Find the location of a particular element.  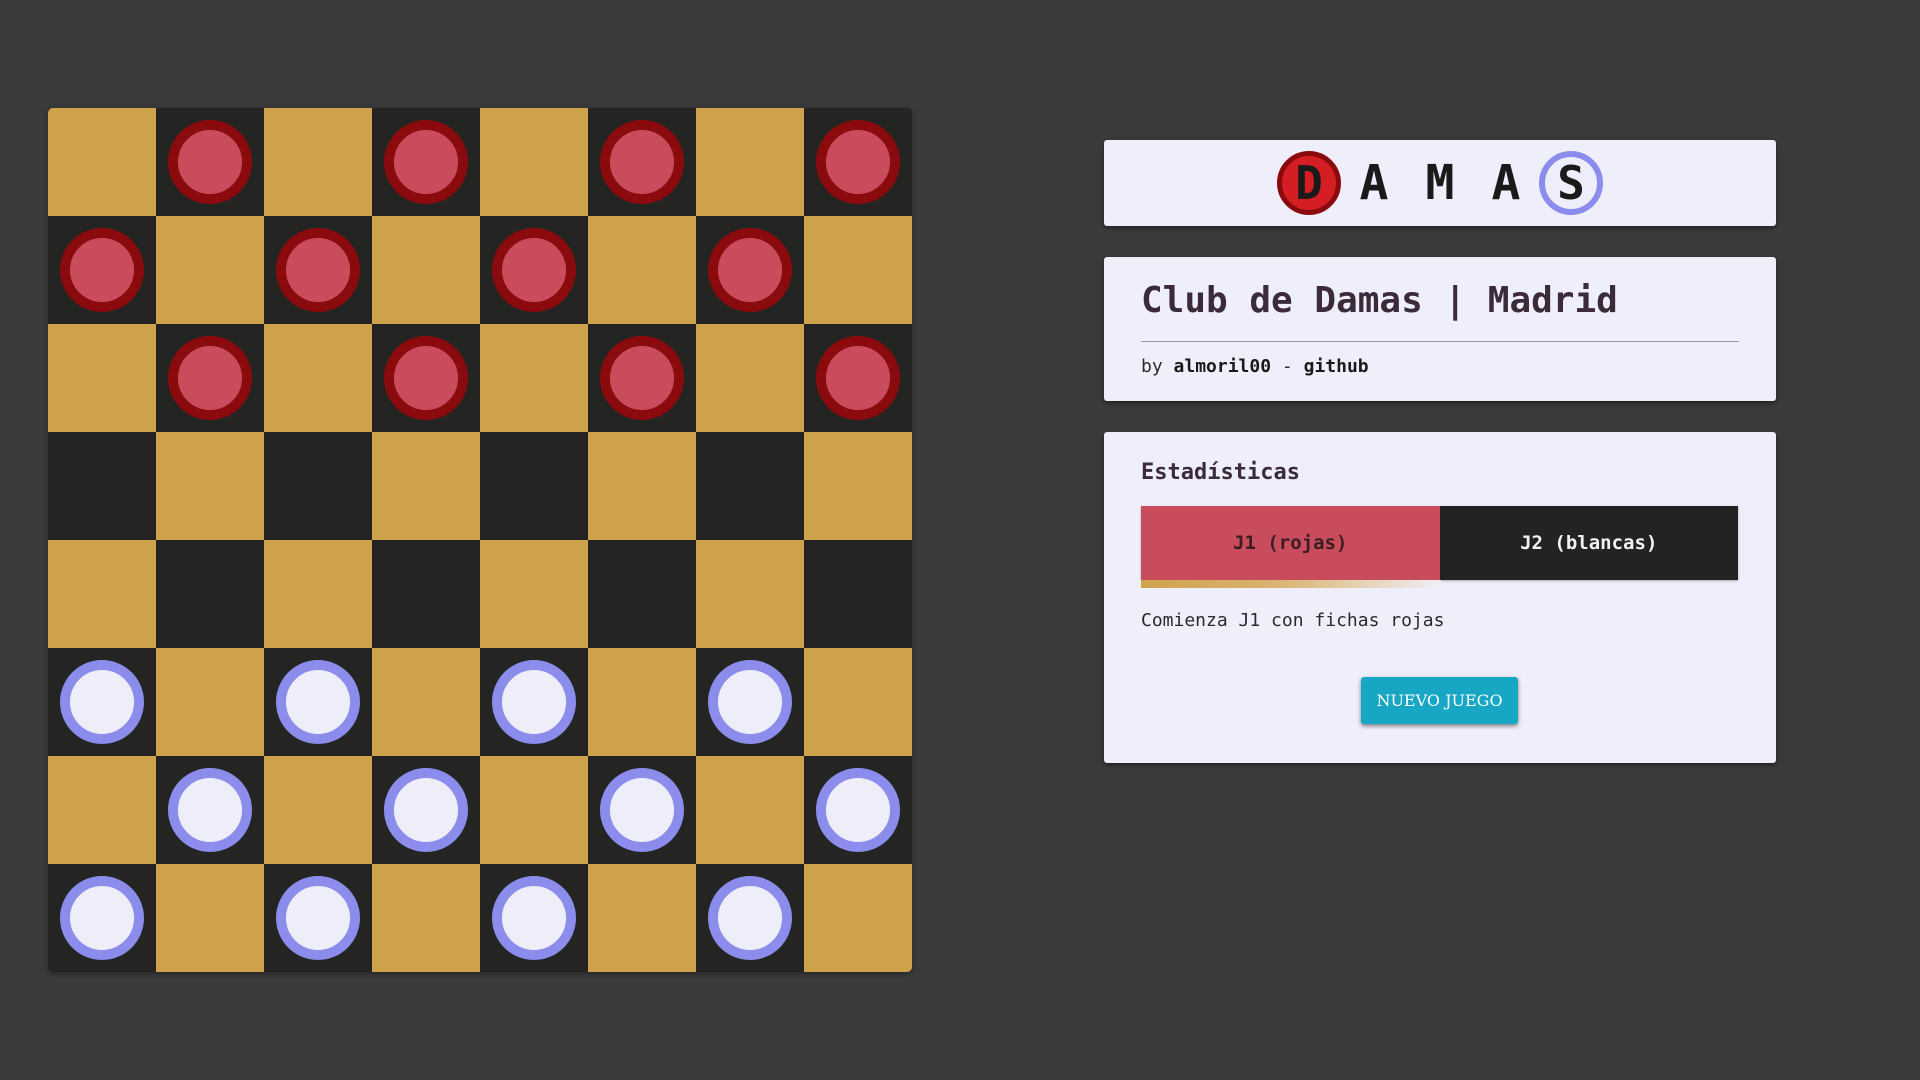

logo-white-piece-icon: S is located at coordinates (1571, 183).